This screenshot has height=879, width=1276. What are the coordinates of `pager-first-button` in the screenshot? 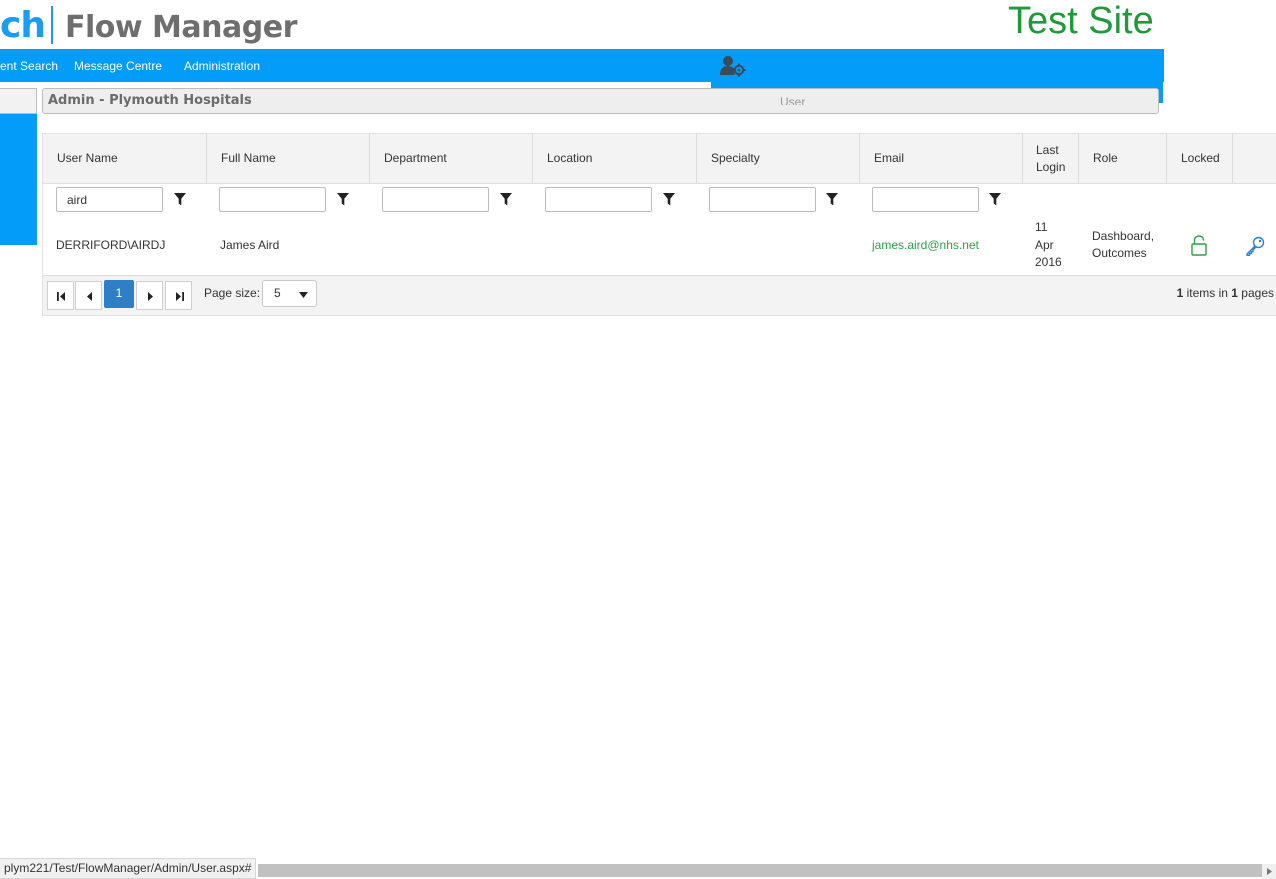 It's located at (60, 295).